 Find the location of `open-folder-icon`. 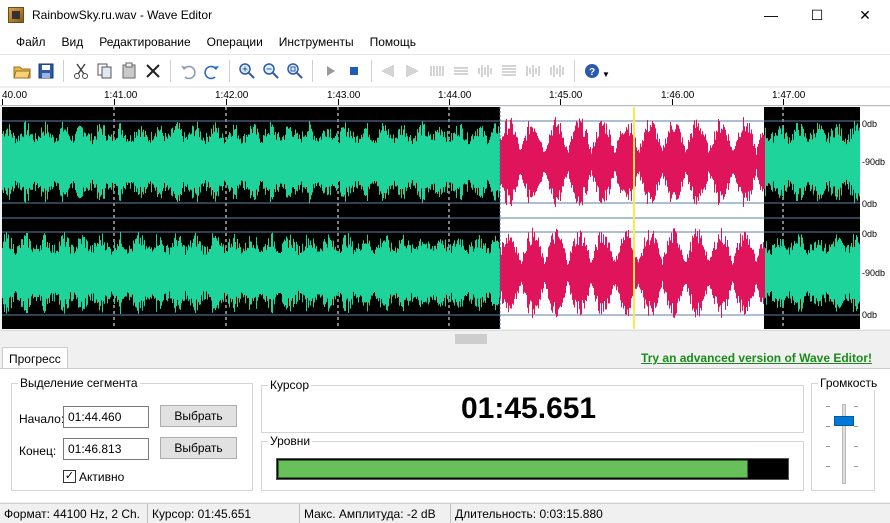

open-folder-icon is located at coordinates (22, 71).